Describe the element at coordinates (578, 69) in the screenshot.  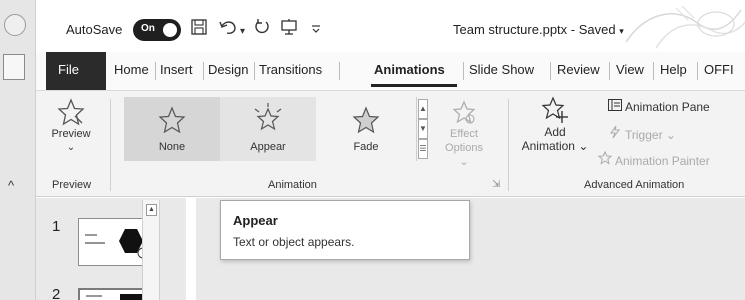
I see `tab-review: Review` at that location.